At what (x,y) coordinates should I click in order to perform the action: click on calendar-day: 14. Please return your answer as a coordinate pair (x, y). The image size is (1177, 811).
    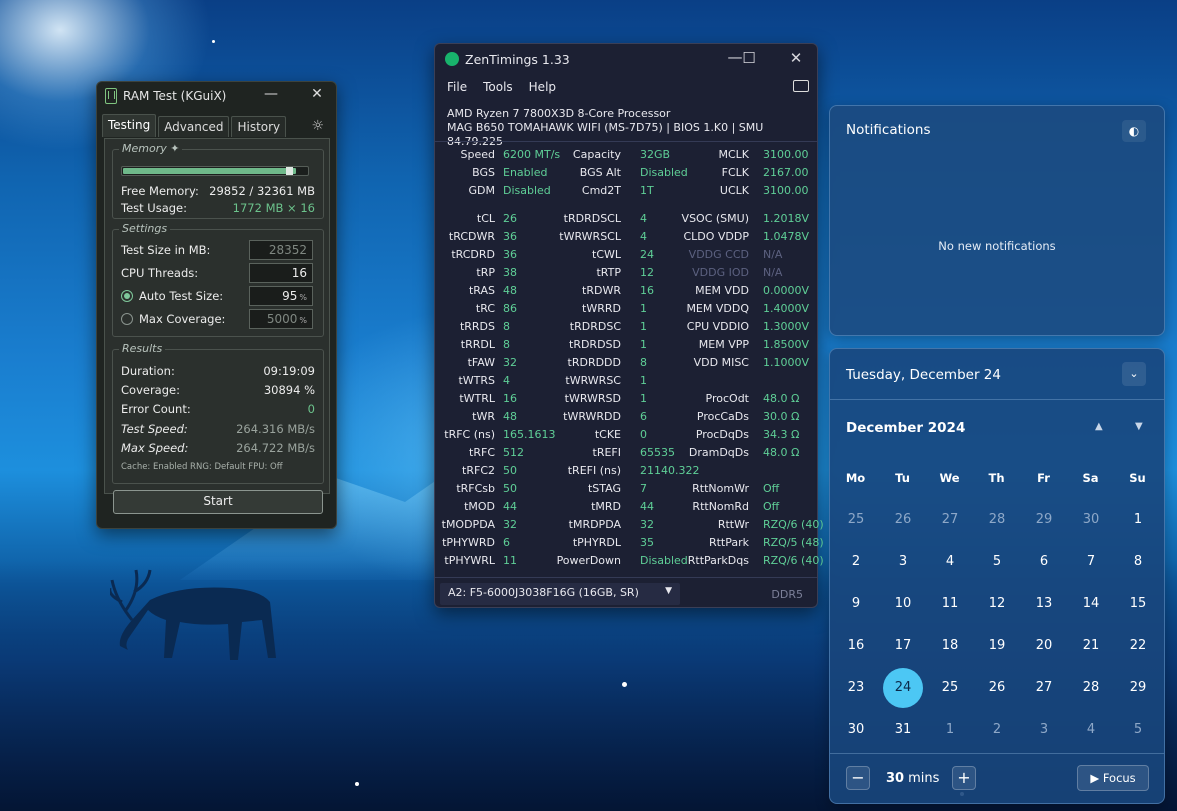
    Looking at the image, I should click on (1091, 604).